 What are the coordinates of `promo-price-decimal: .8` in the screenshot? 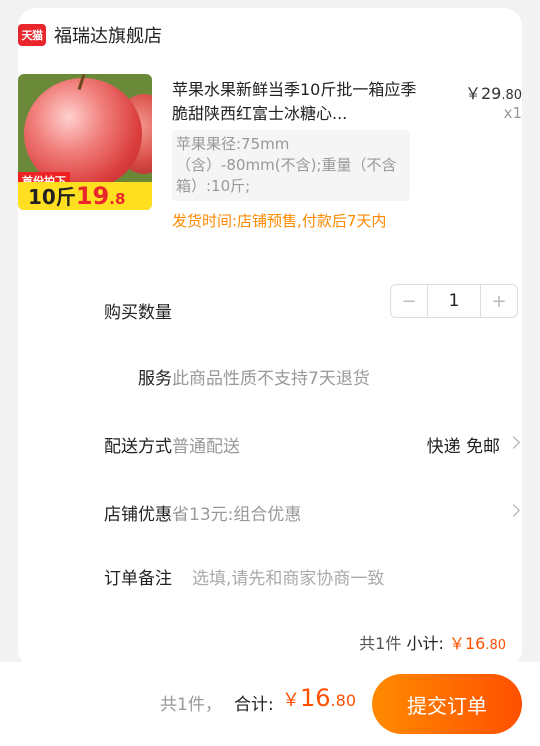 It's located at (117, 199).